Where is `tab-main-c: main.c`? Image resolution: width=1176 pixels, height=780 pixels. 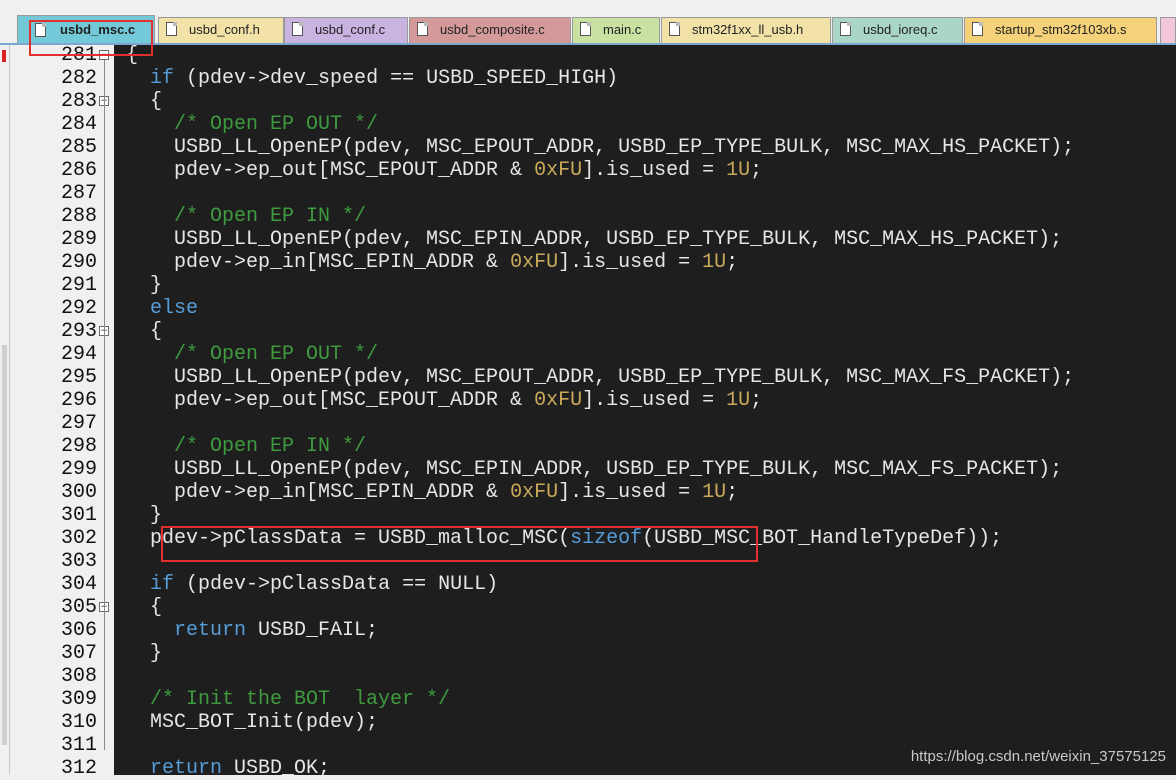
tab-main-c: main.c is located at coordinates (616, 30).